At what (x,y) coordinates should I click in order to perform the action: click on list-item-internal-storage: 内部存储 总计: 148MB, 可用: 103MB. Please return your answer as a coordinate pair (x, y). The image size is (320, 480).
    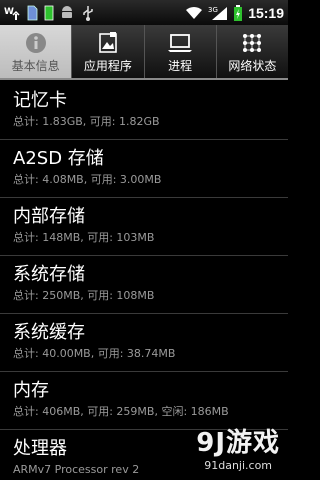
    Looking at the image, I should click on (144, 227).